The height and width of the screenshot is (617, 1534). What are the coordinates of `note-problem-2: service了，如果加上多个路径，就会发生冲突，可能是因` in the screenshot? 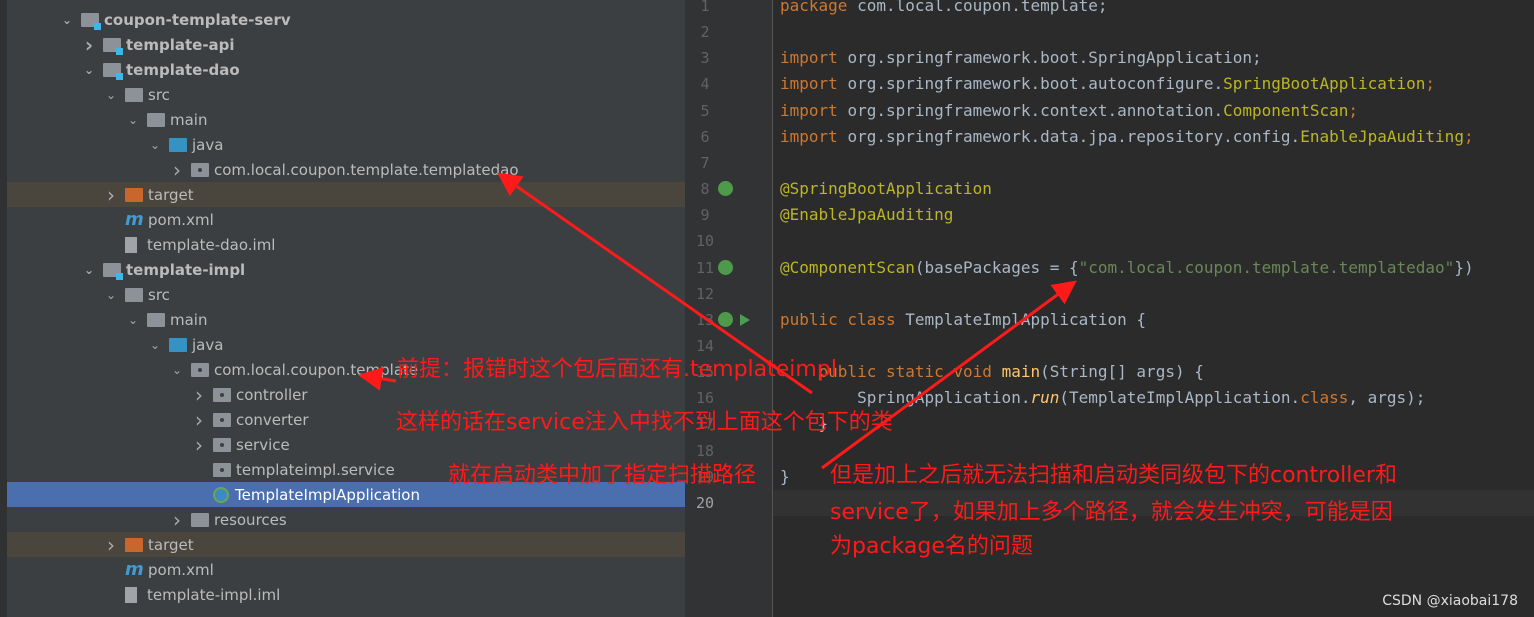 It's located at (1111, 512).